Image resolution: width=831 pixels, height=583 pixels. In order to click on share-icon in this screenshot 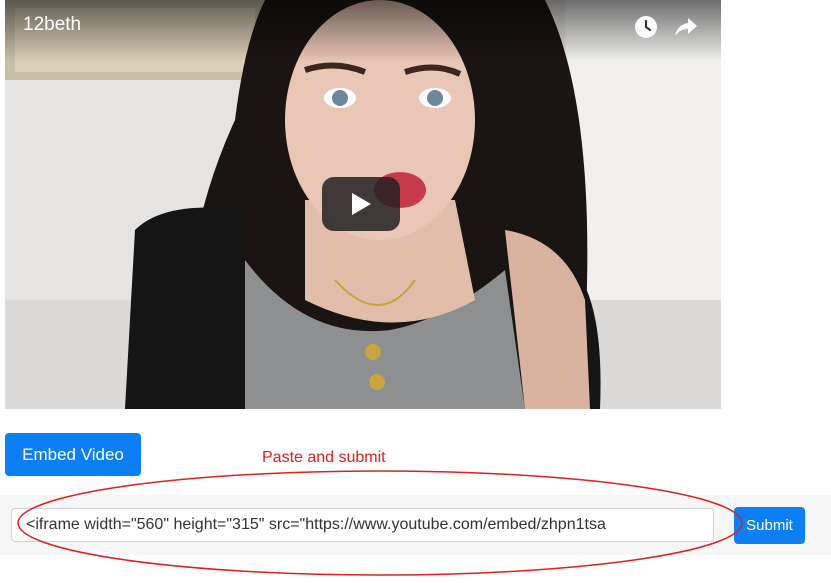, I will do `click(686, 27)`.